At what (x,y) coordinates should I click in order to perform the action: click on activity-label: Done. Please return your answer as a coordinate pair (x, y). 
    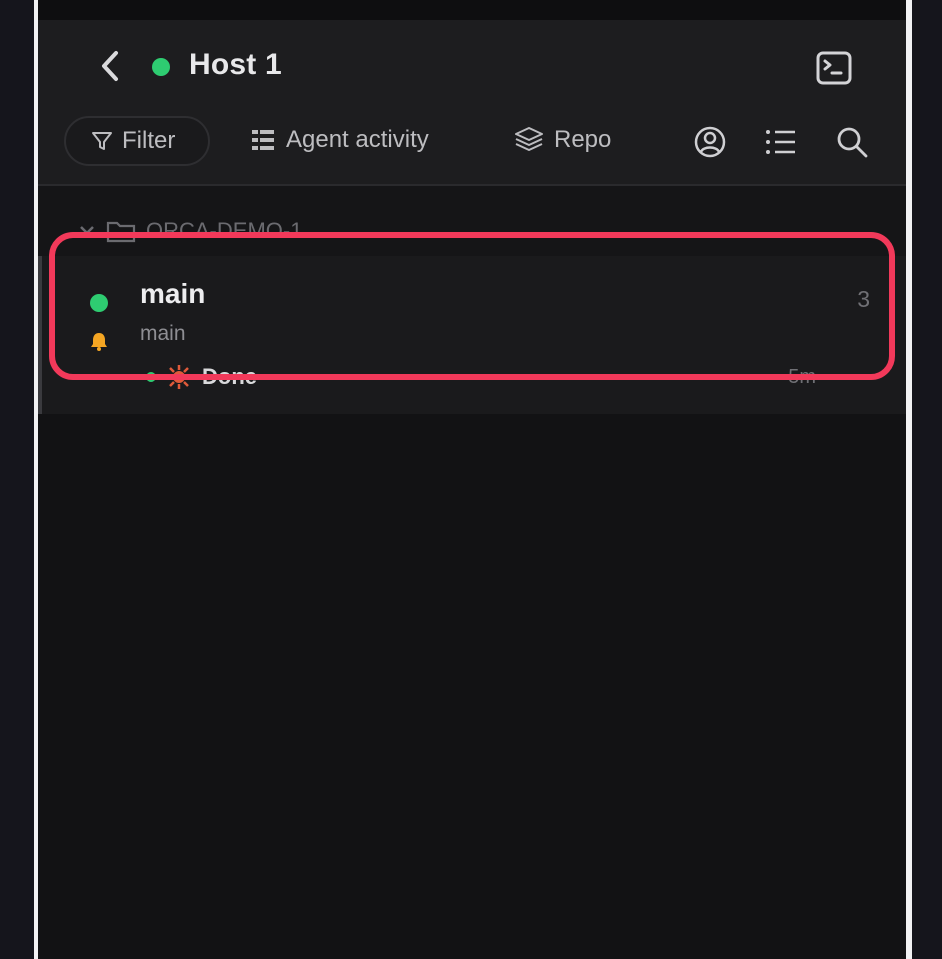
    Looking at the image, I should click on (229, 376).